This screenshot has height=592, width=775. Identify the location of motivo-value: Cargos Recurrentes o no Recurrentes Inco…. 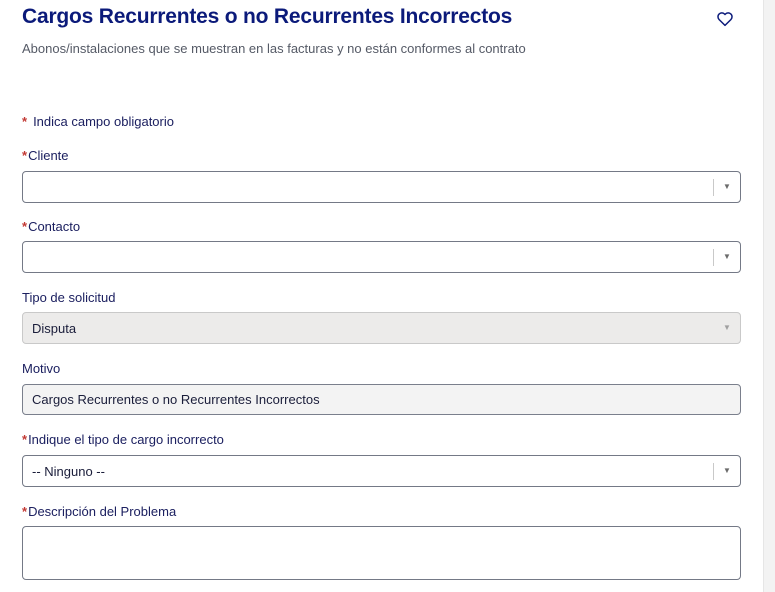
(176, 399).